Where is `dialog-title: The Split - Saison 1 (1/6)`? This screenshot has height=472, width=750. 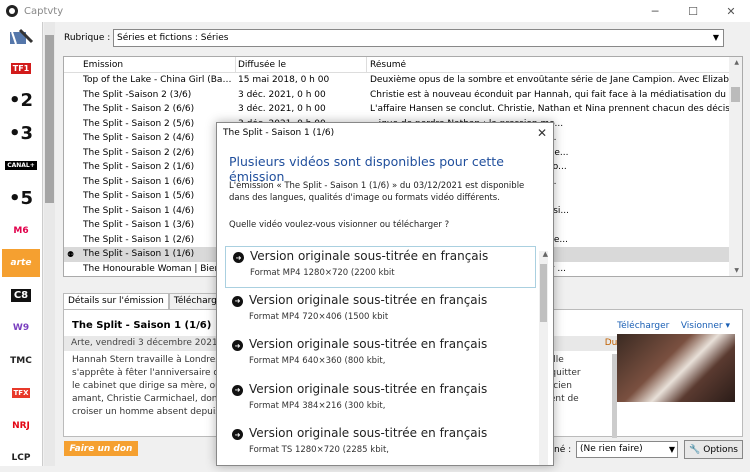
dialog-title: The Split - Saison 1 (1/6) is located at coordinates (279, 133).